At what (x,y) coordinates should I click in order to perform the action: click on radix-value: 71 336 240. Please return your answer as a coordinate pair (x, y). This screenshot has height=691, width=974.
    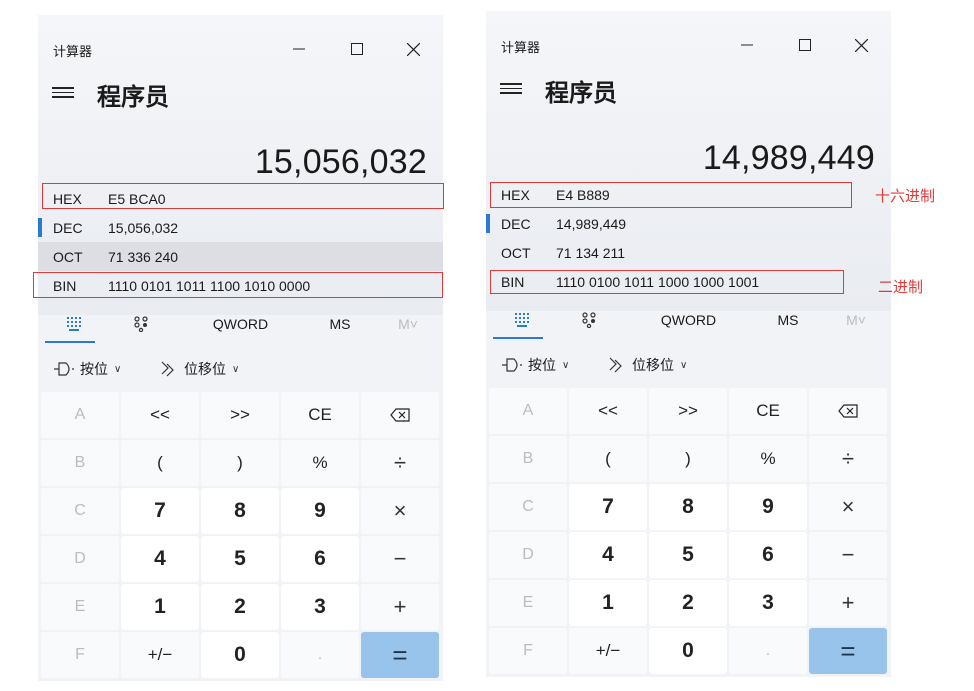
    Looking at the image, I should click on (143, 257).